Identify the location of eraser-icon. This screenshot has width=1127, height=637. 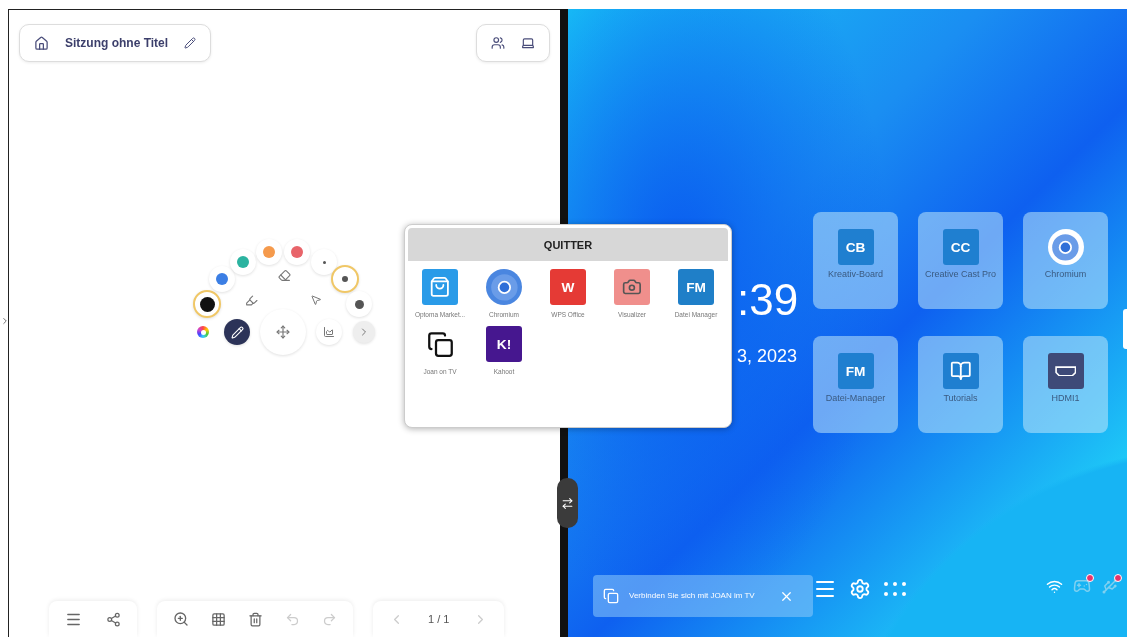
(284, 275).